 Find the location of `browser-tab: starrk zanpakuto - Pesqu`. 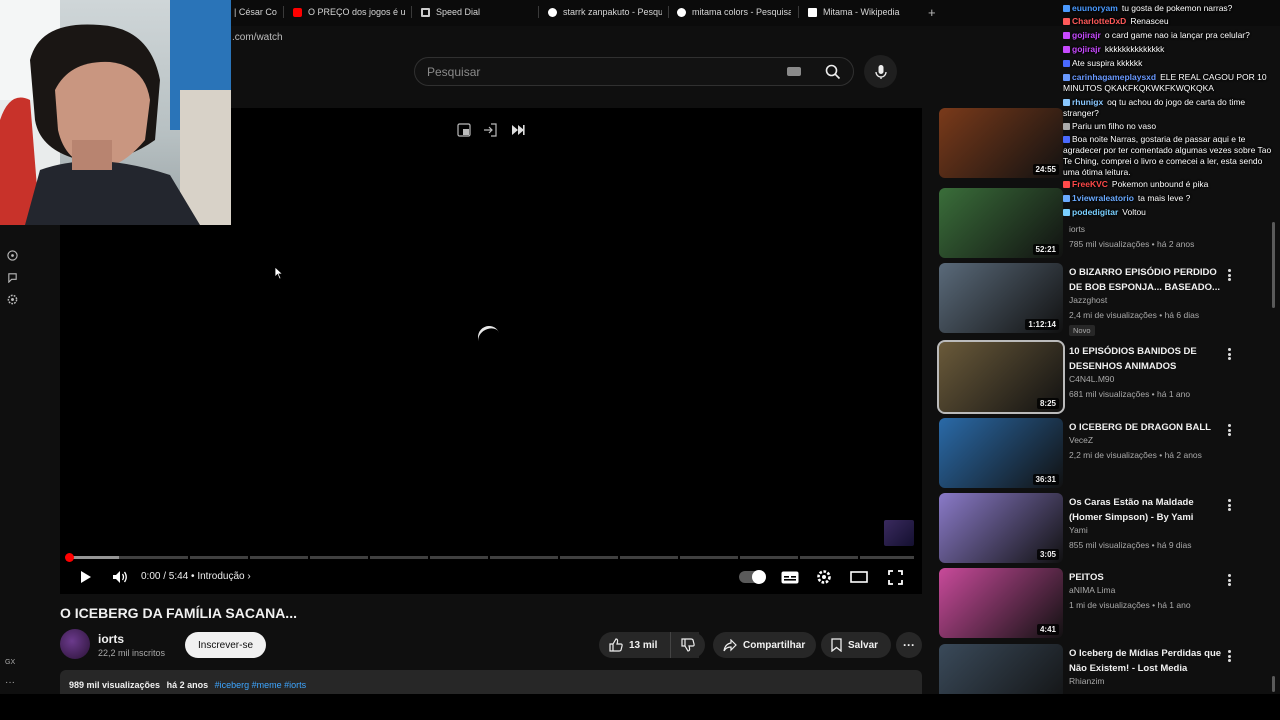

browser-tab: starrk zanpakuto - Pesqu is located at coordinates (605, 12).